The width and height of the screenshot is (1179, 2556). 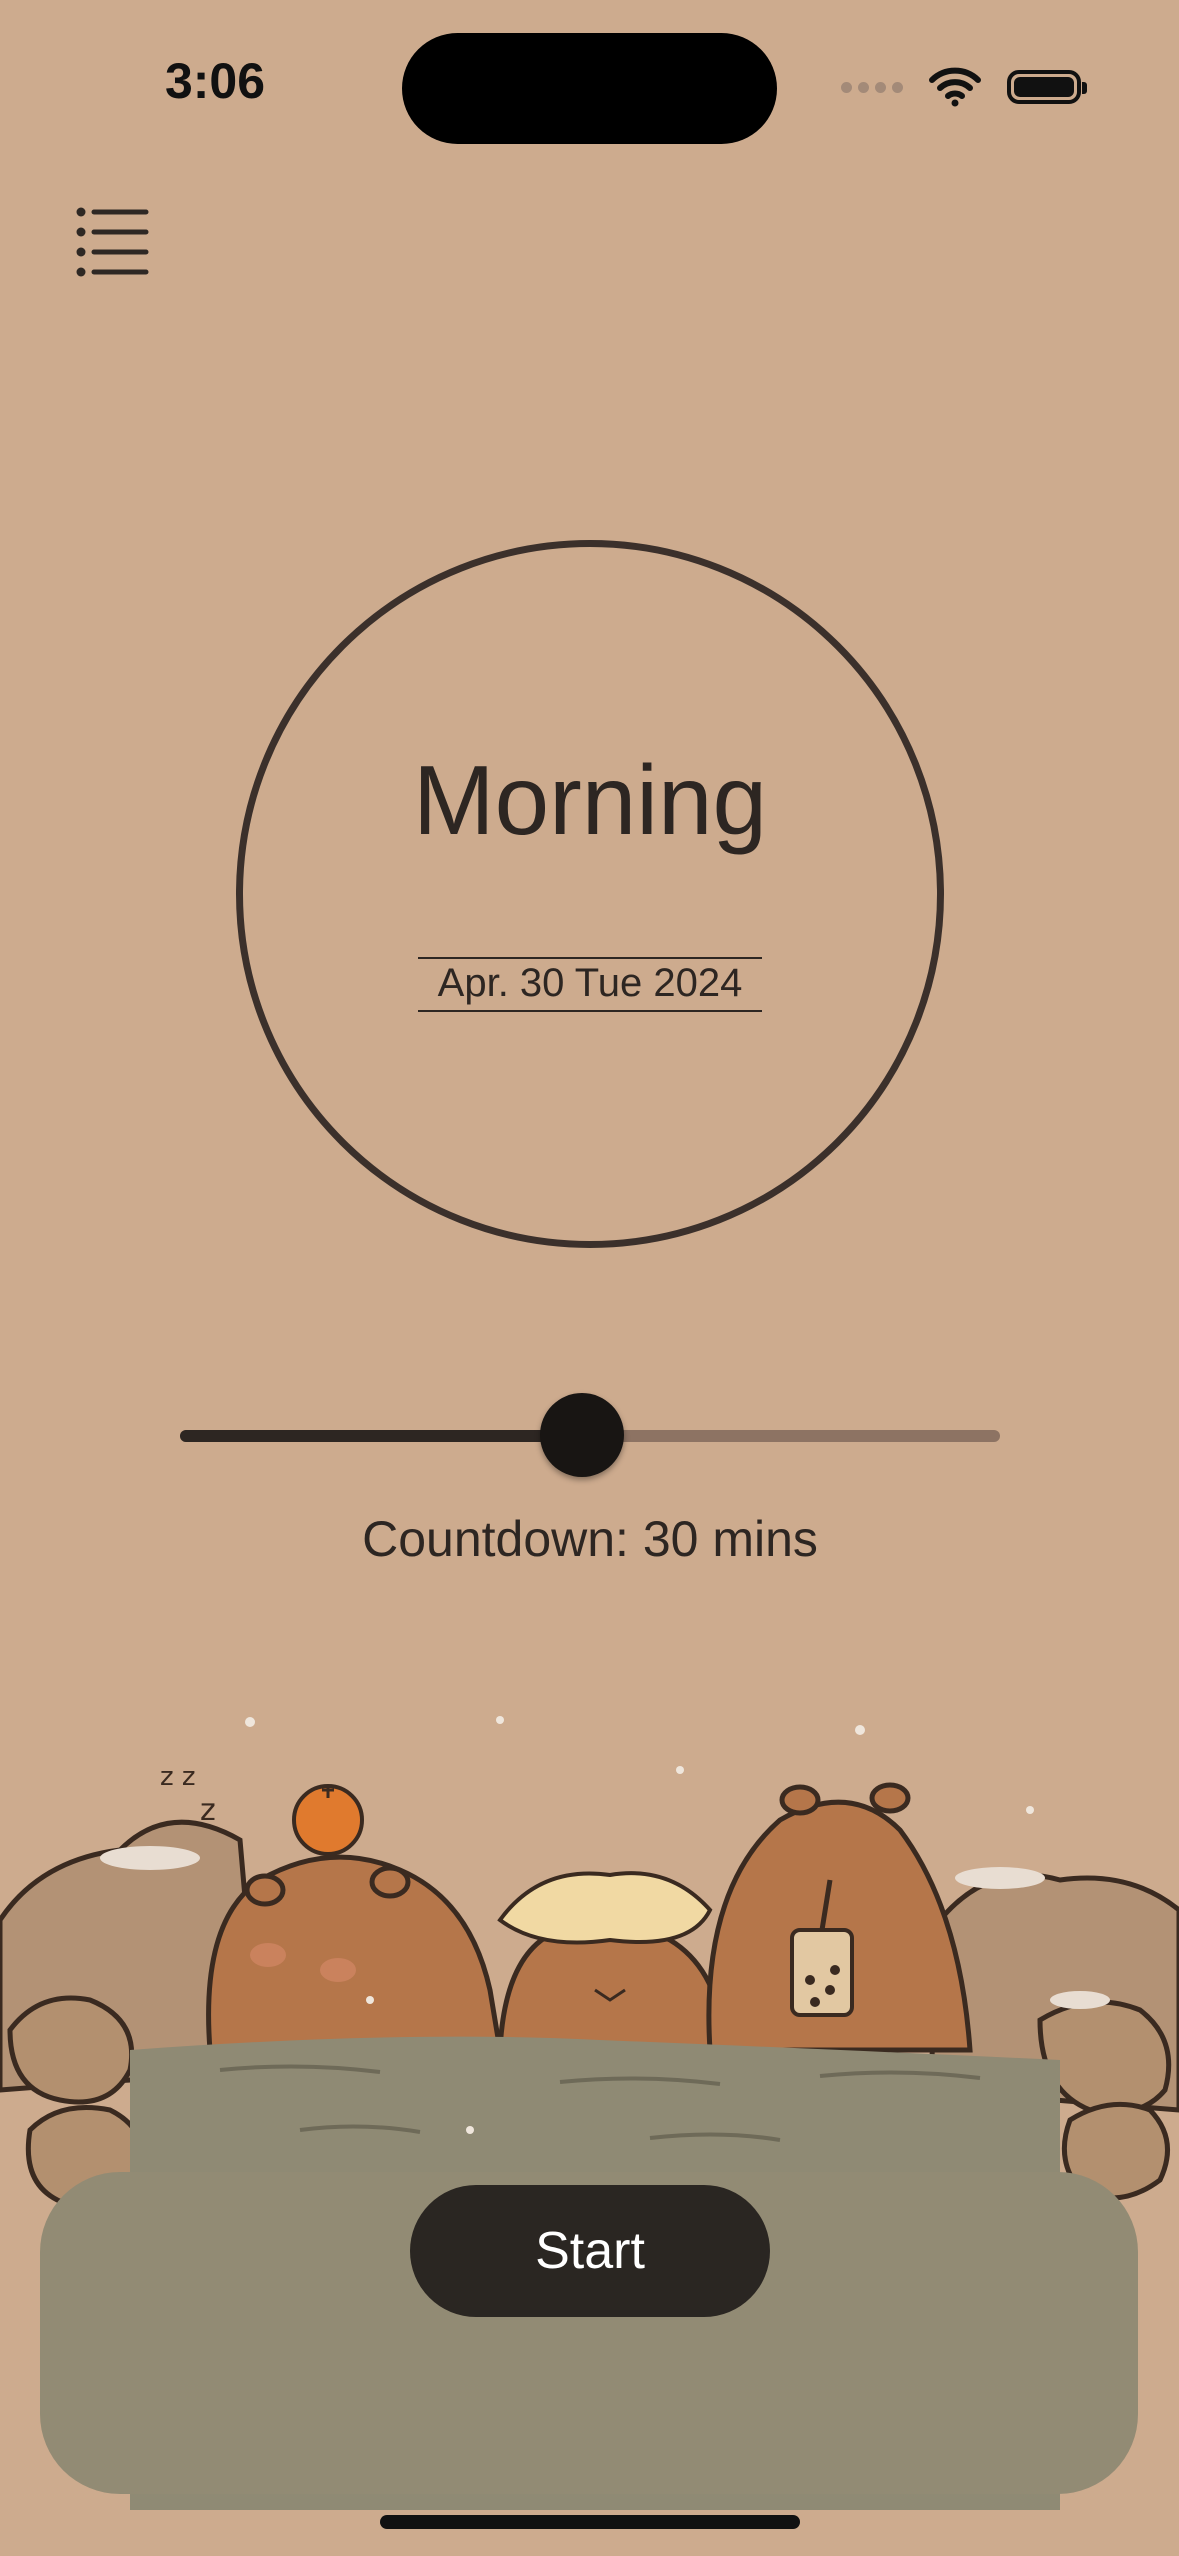 I want to click on svg-text: z, so click(x=208, y=1810).